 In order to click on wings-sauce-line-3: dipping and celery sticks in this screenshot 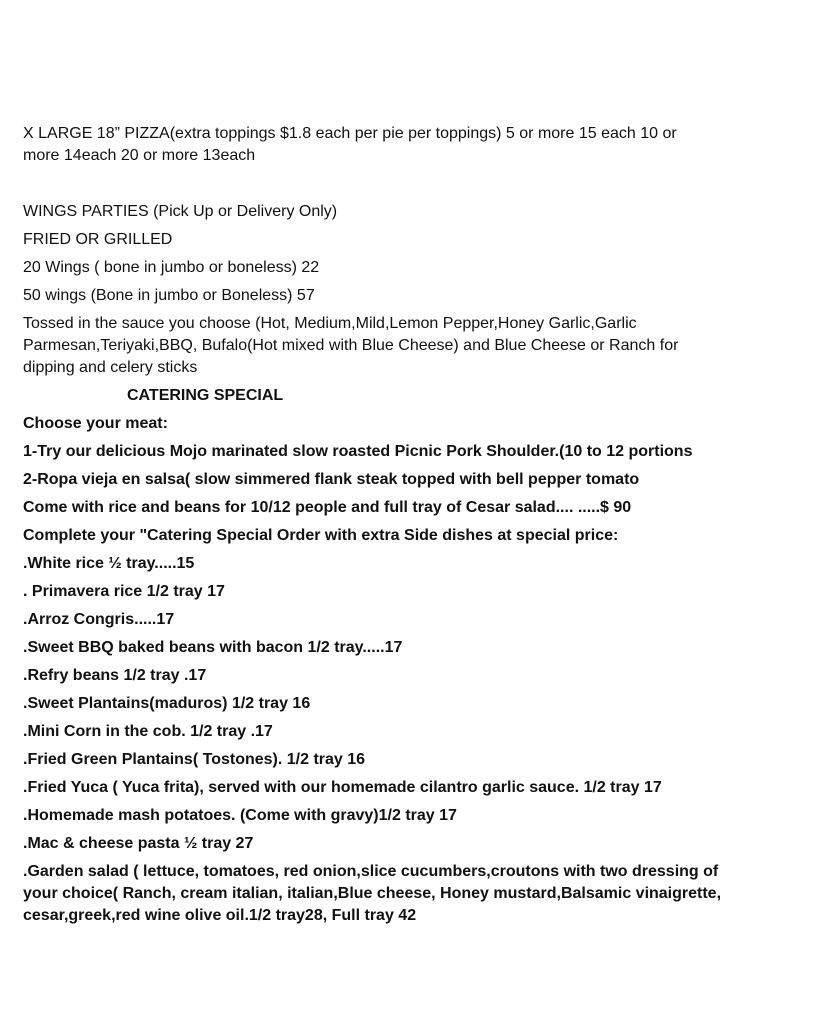, I will do `click(110, 367)`.